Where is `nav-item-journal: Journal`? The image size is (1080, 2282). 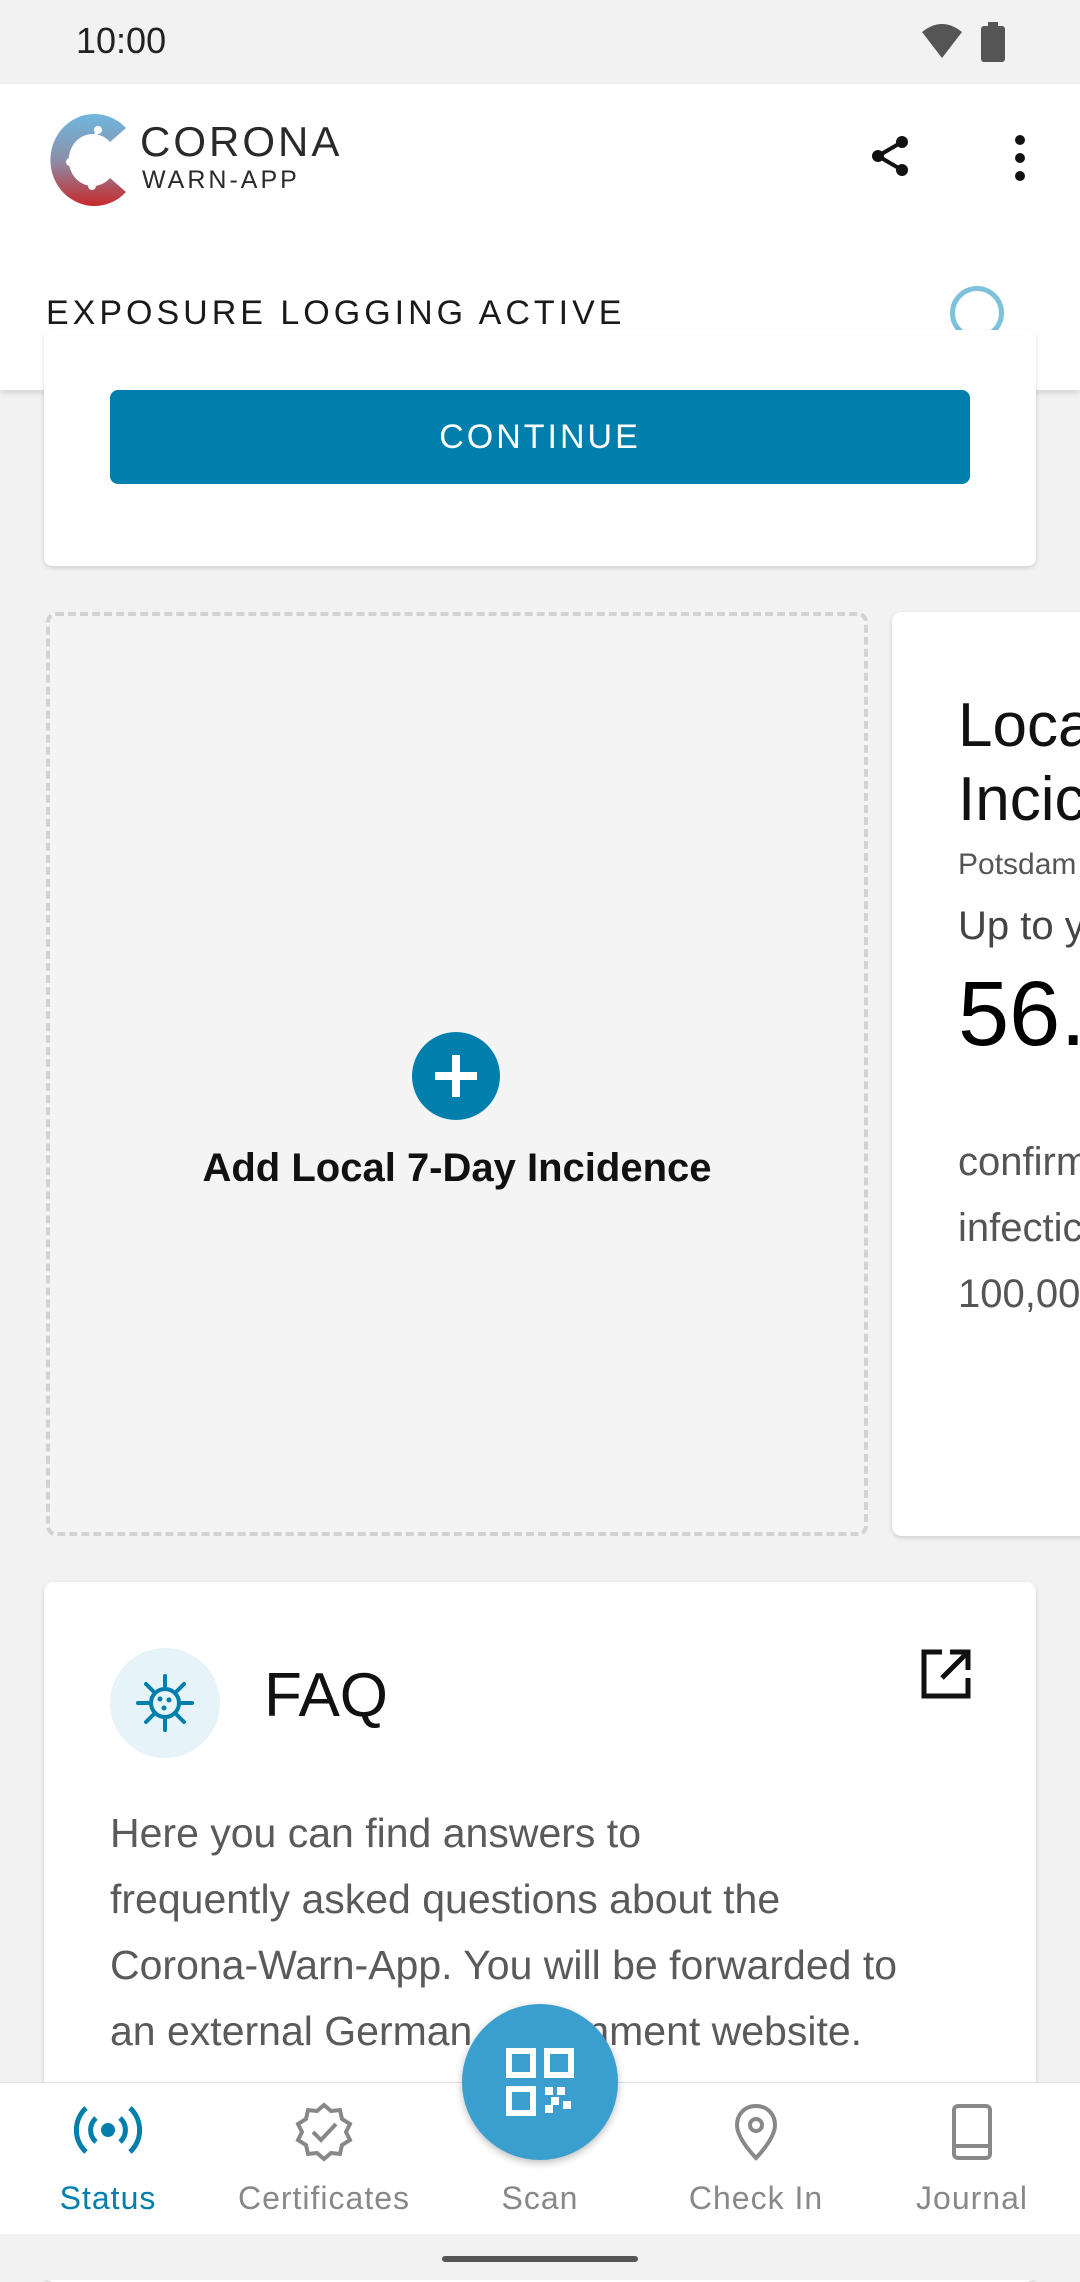 nav-item-journal: Journal is located at coordinates (972, 2159).